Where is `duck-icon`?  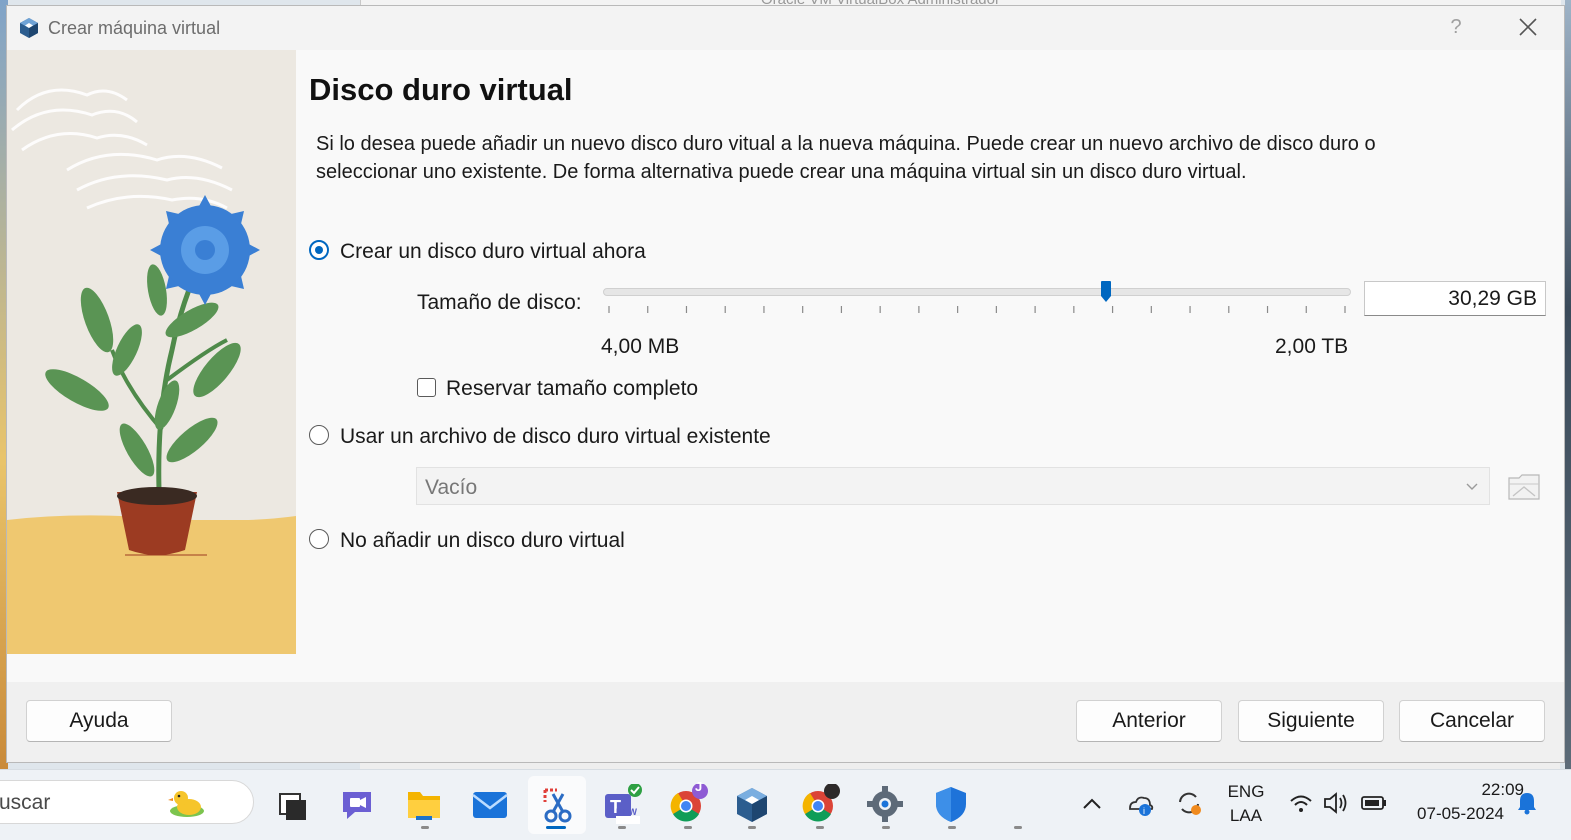 duck-icon is located at coordinates (186, 804).